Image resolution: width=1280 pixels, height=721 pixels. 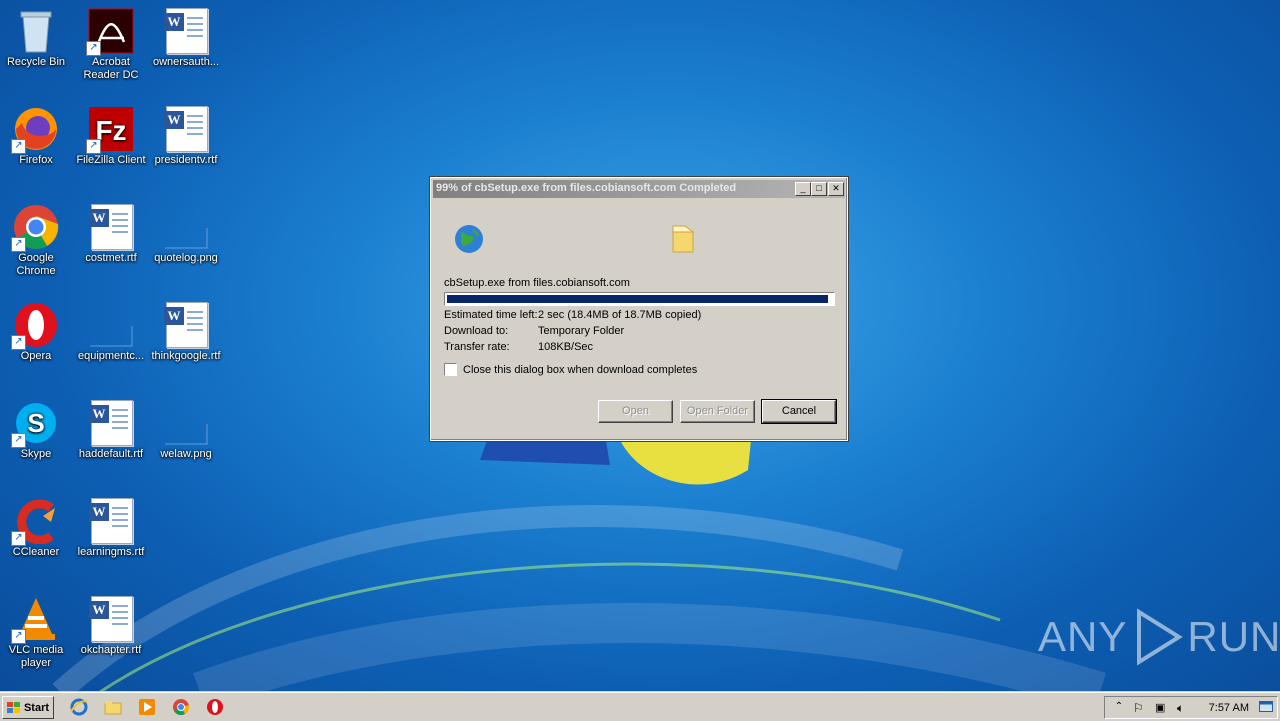 I want to click on desktop-icon-acrobat: ↗ Acrobat Reader DC, so click(x=111, y=50).